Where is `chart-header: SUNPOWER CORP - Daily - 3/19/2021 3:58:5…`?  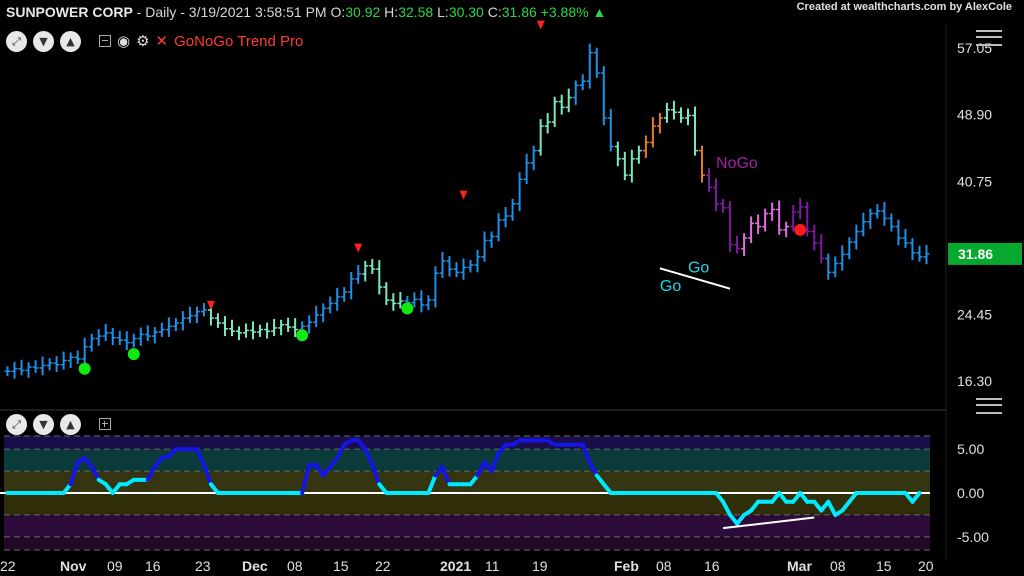
chart-header: SUNPOWER CORP - Daily - 3/19/2021 3:58:5… is located at coordinates (306, 12).